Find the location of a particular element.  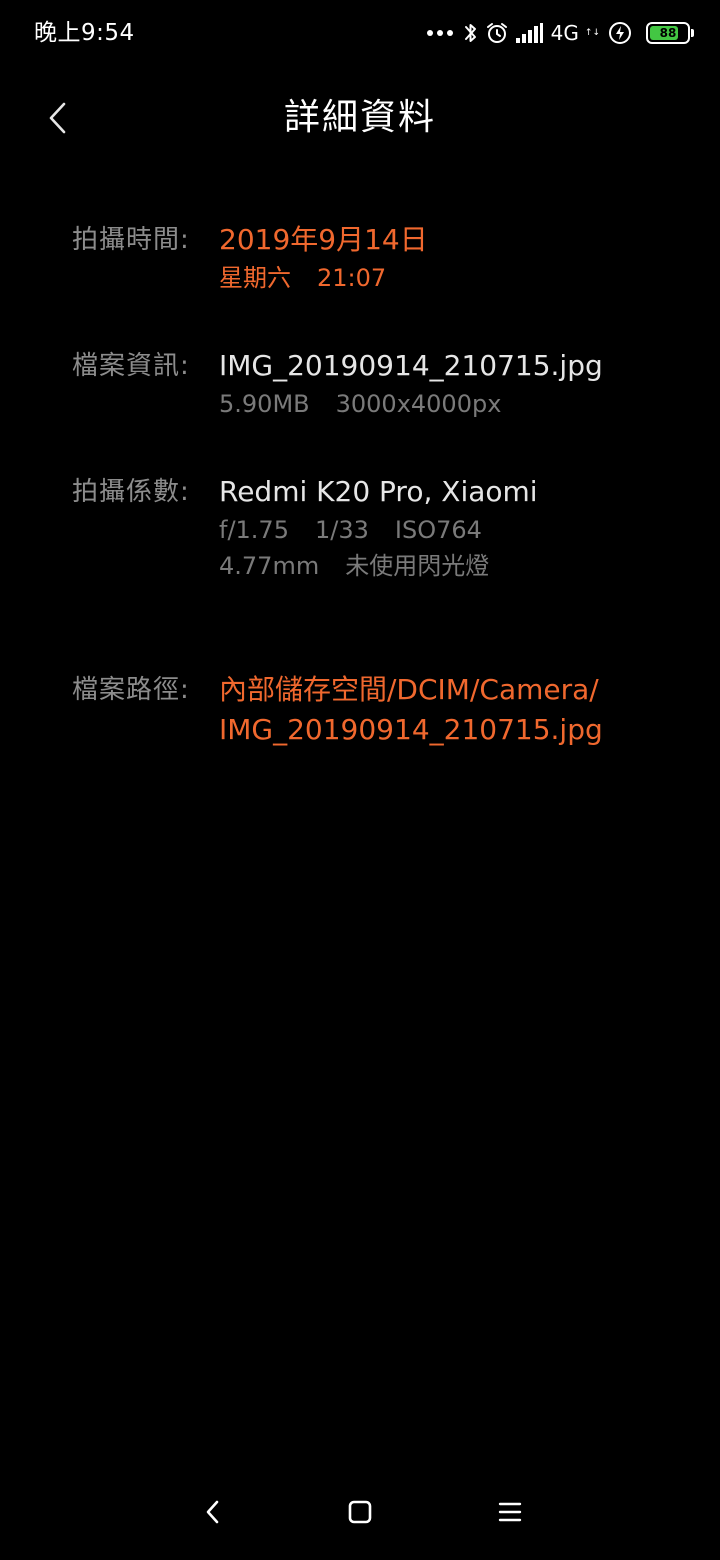

nav-back-button is located at coordinates (213, 1512).